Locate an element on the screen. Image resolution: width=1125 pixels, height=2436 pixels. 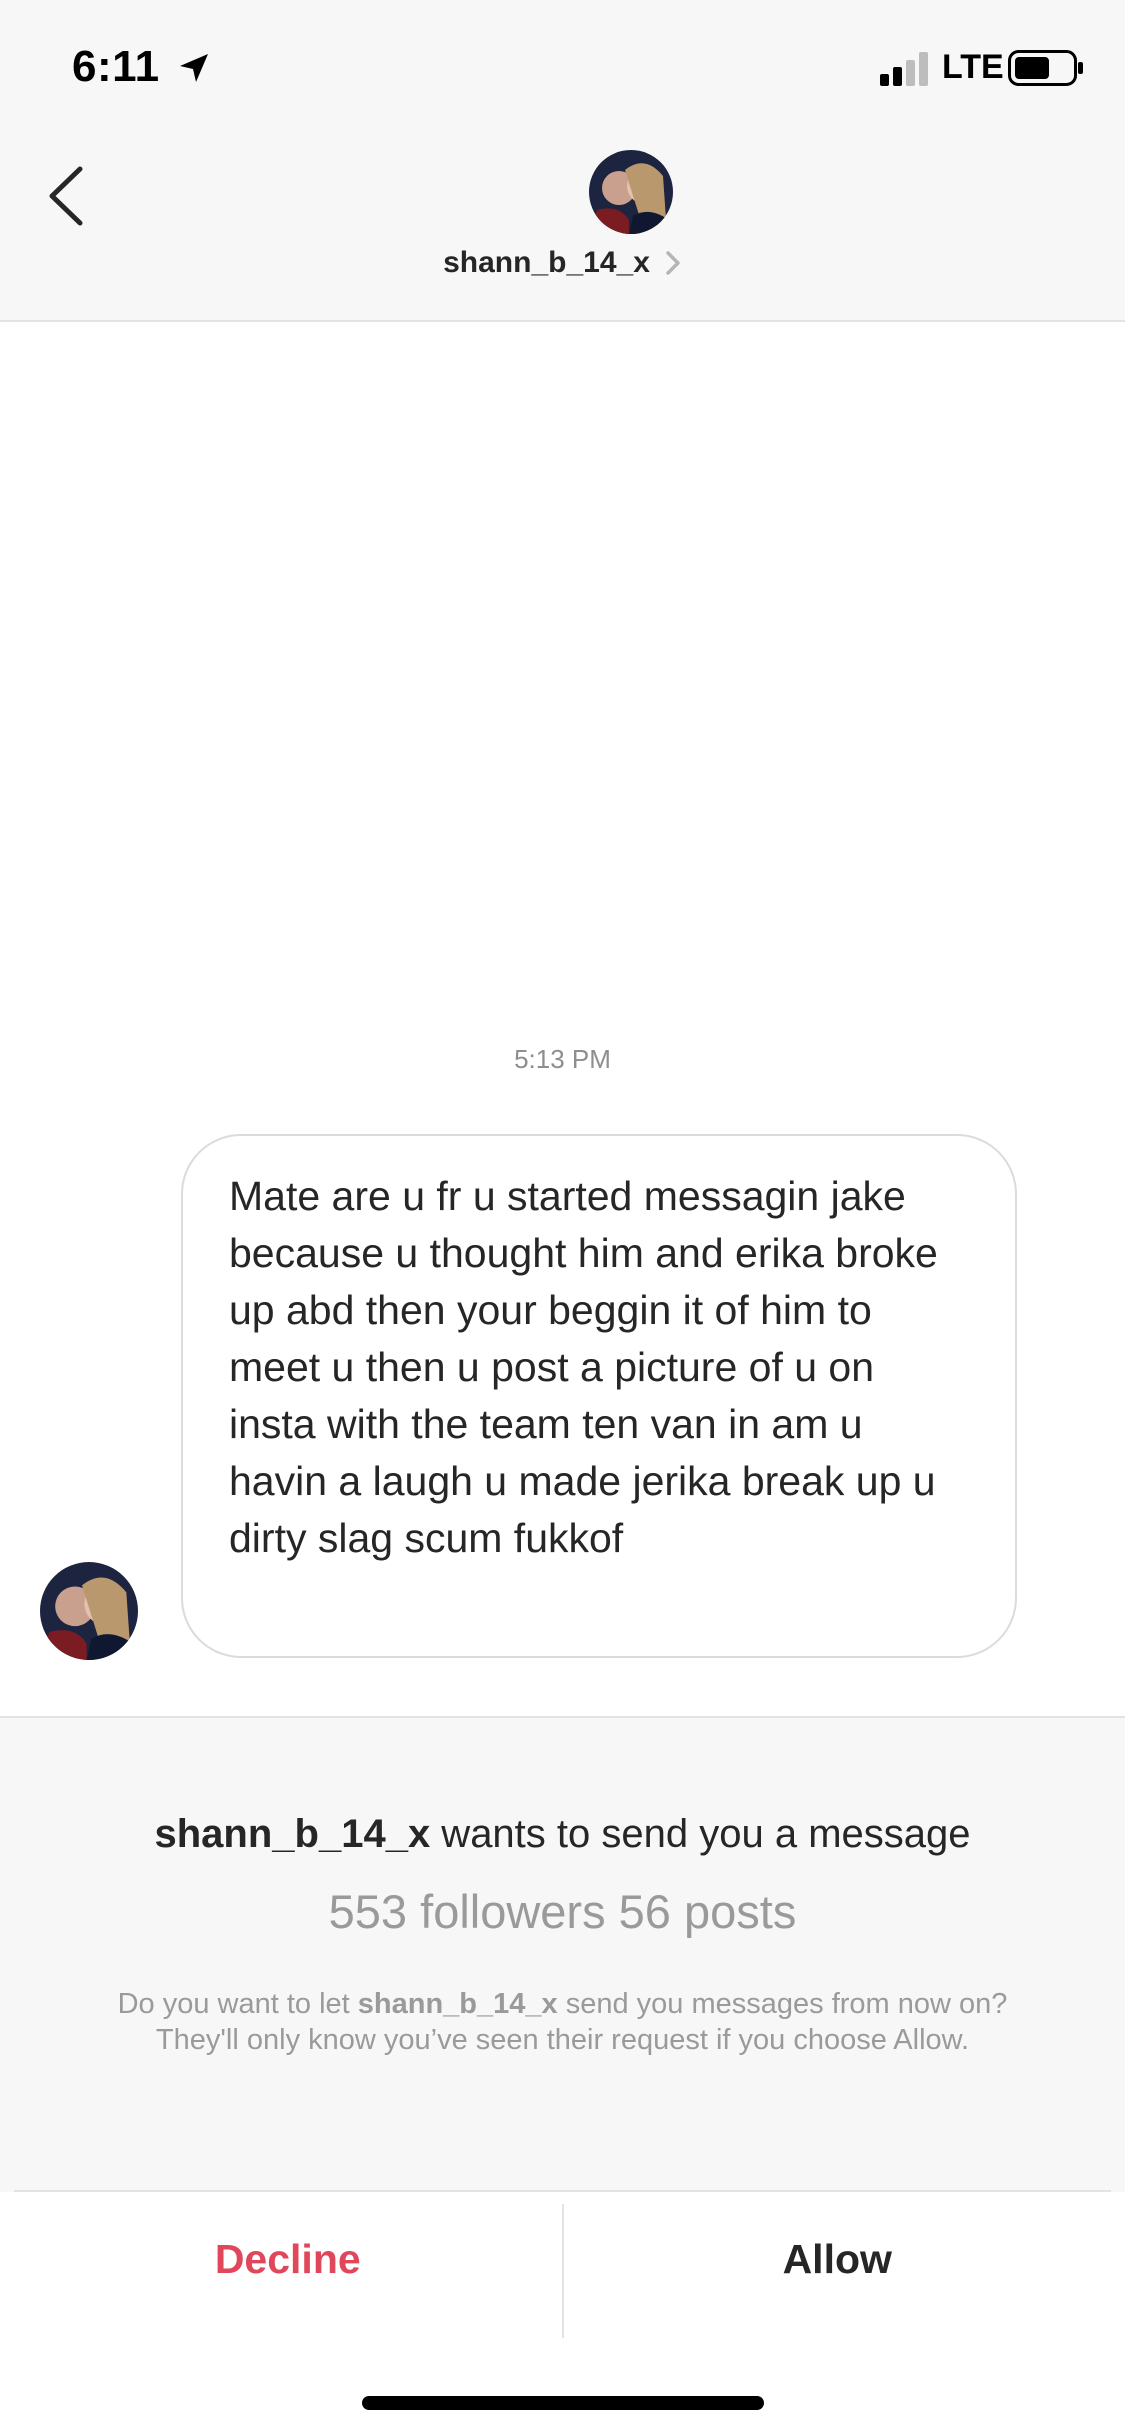
header-username: shann_b_14_x is located at coordinates (546, 262).